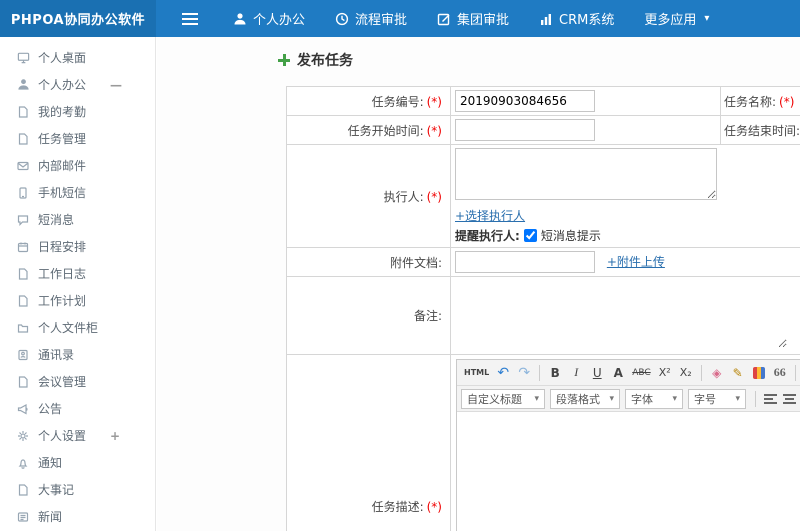  I want to click on task-description-label: 任务描述:, so click(397, 506).